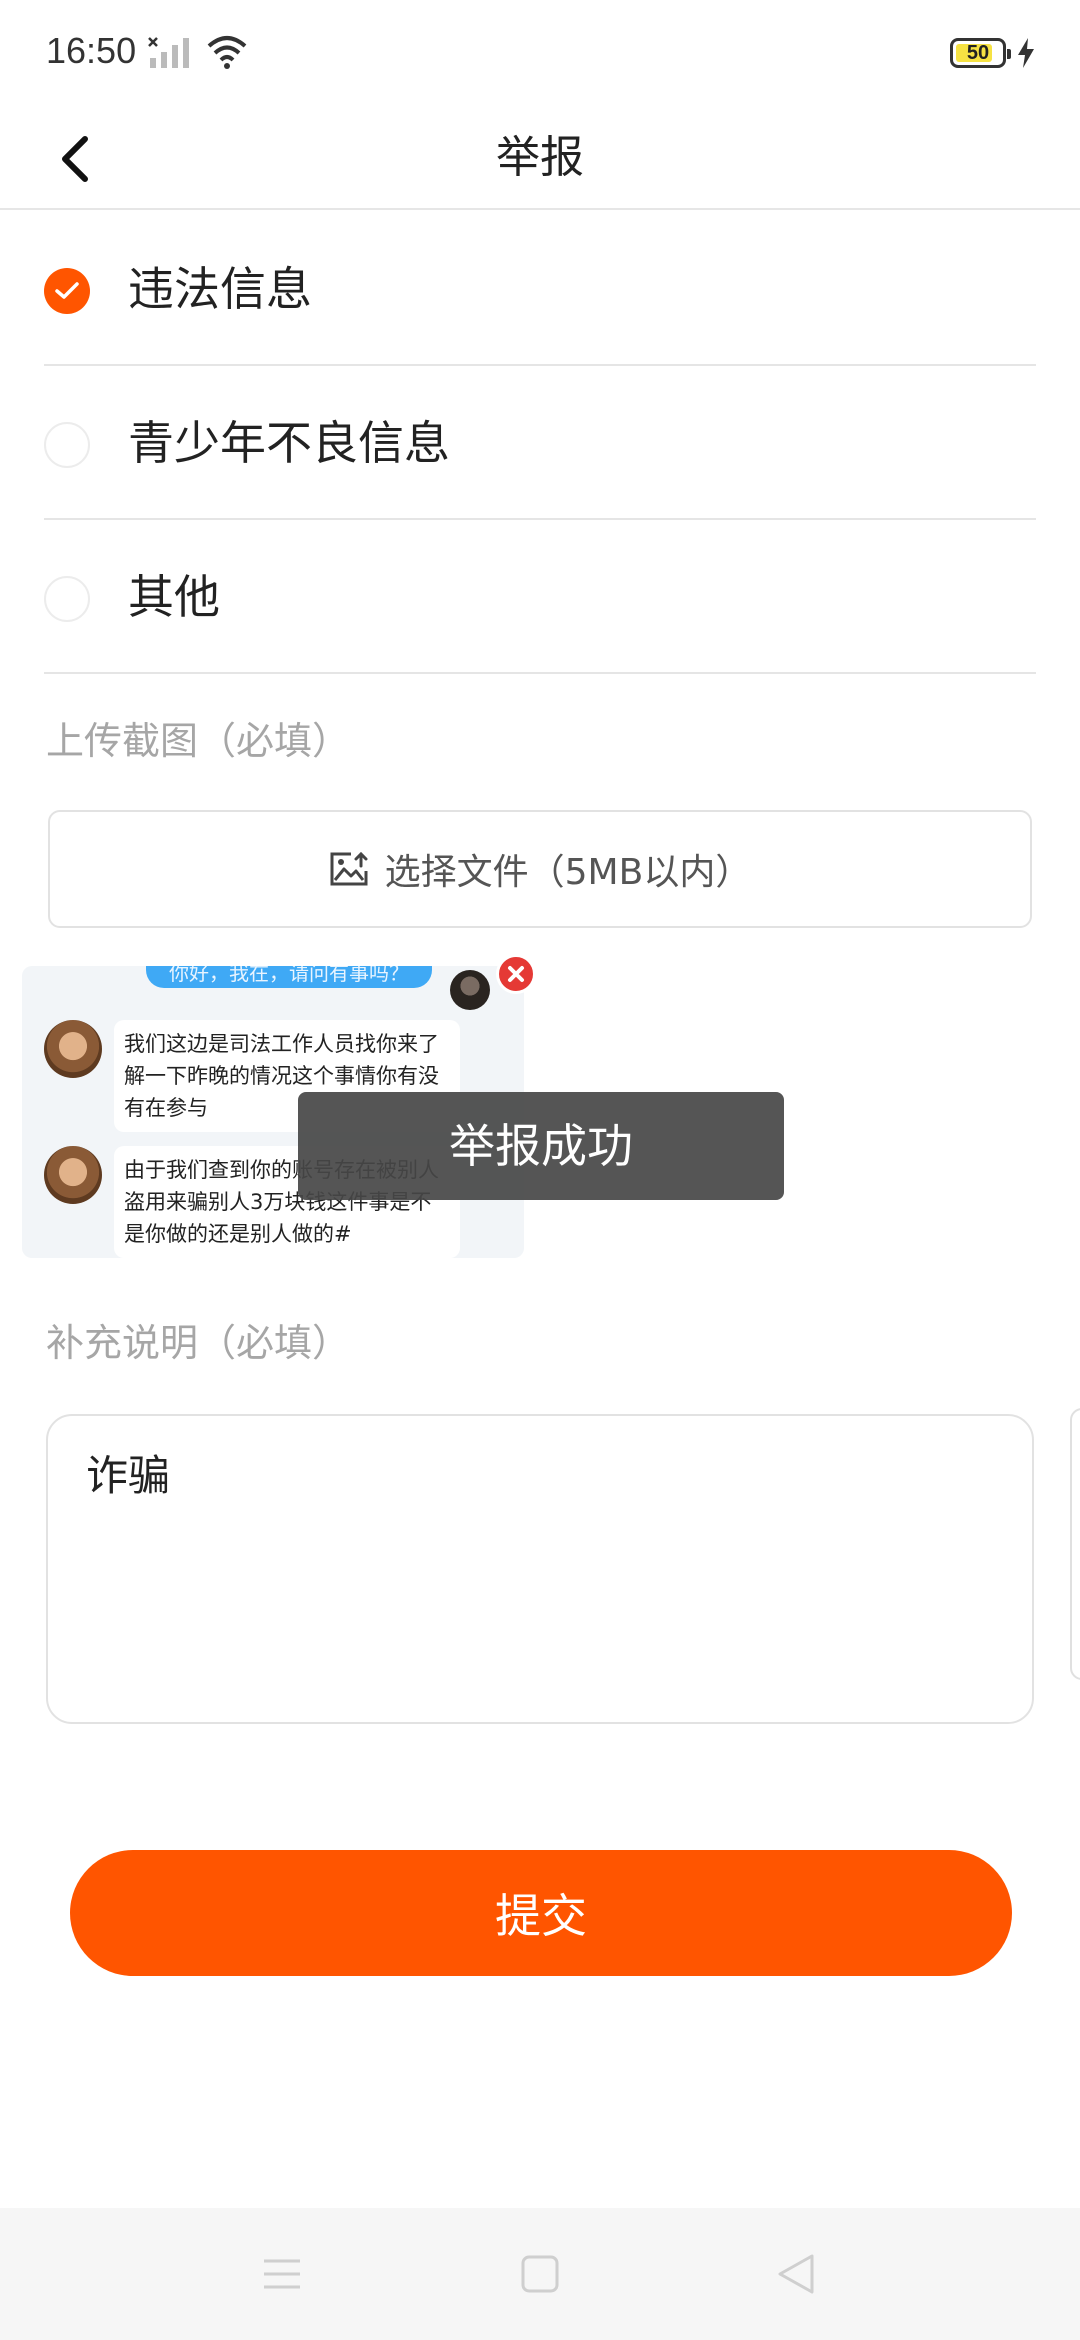  I want to click on thumb-top-bubble: 你好，我在，请问有事吗？, so click(289, 977).